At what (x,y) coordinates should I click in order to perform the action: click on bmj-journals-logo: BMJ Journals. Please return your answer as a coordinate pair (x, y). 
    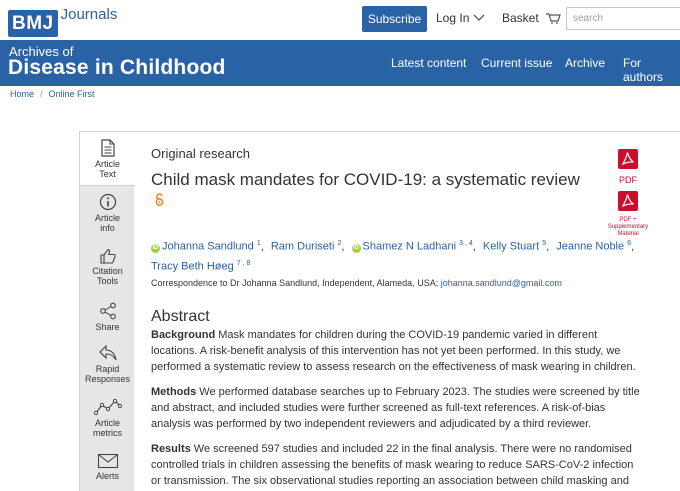
    Looking at the image, I should click on (62, 21).